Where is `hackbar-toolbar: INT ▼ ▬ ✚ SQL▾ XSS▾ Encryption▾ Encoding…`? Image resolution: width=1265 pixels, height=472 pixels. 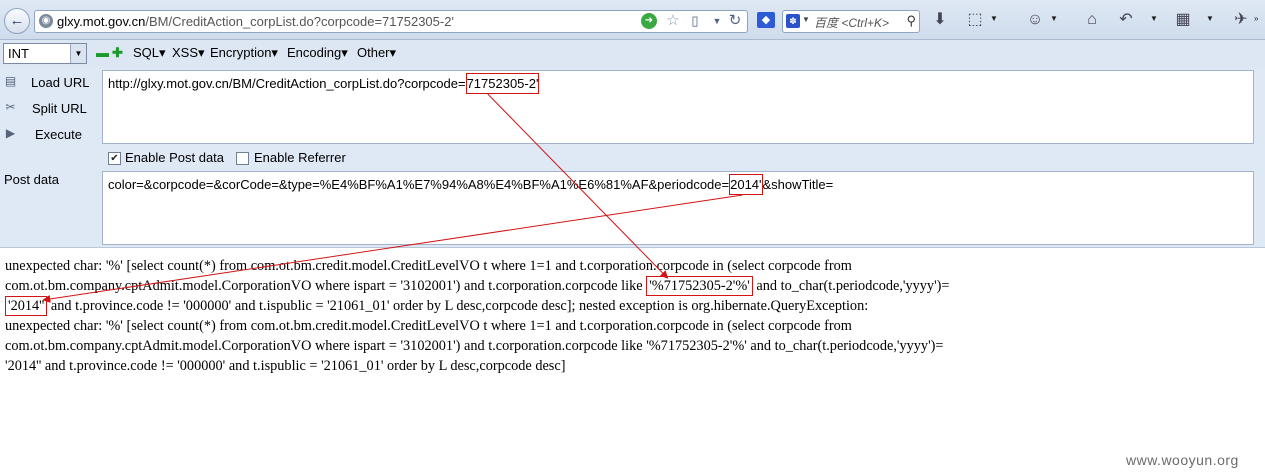 hackbar-toolbar: INT ▼ ▬ ✚ SQL▾ XSS▾ Encryption▾ Encoding… is located at coordinates (632, 54).